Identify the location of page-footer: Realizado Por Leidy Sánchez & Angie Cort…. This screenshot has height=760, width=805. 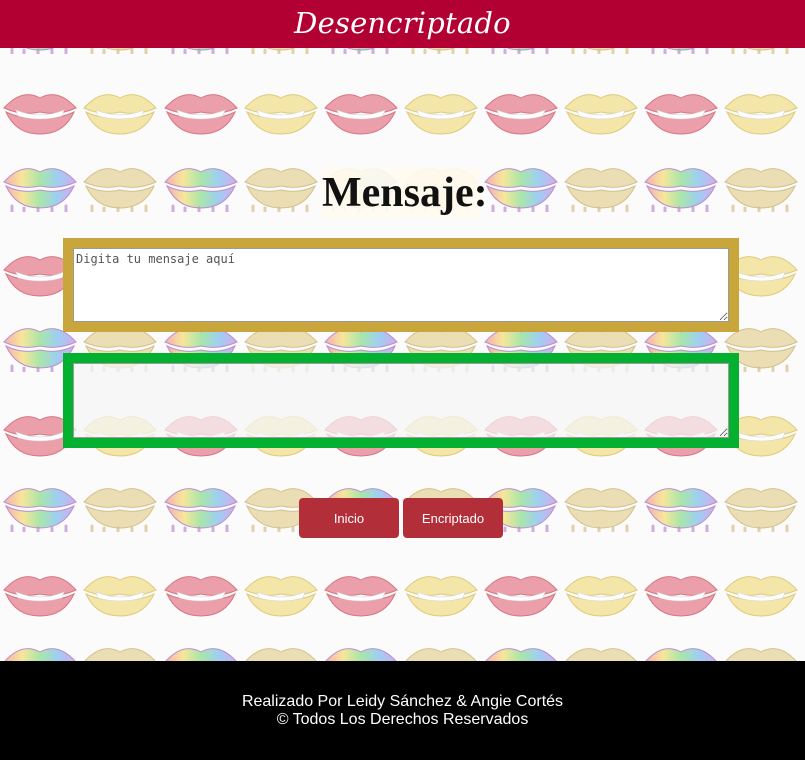
(402, 710).